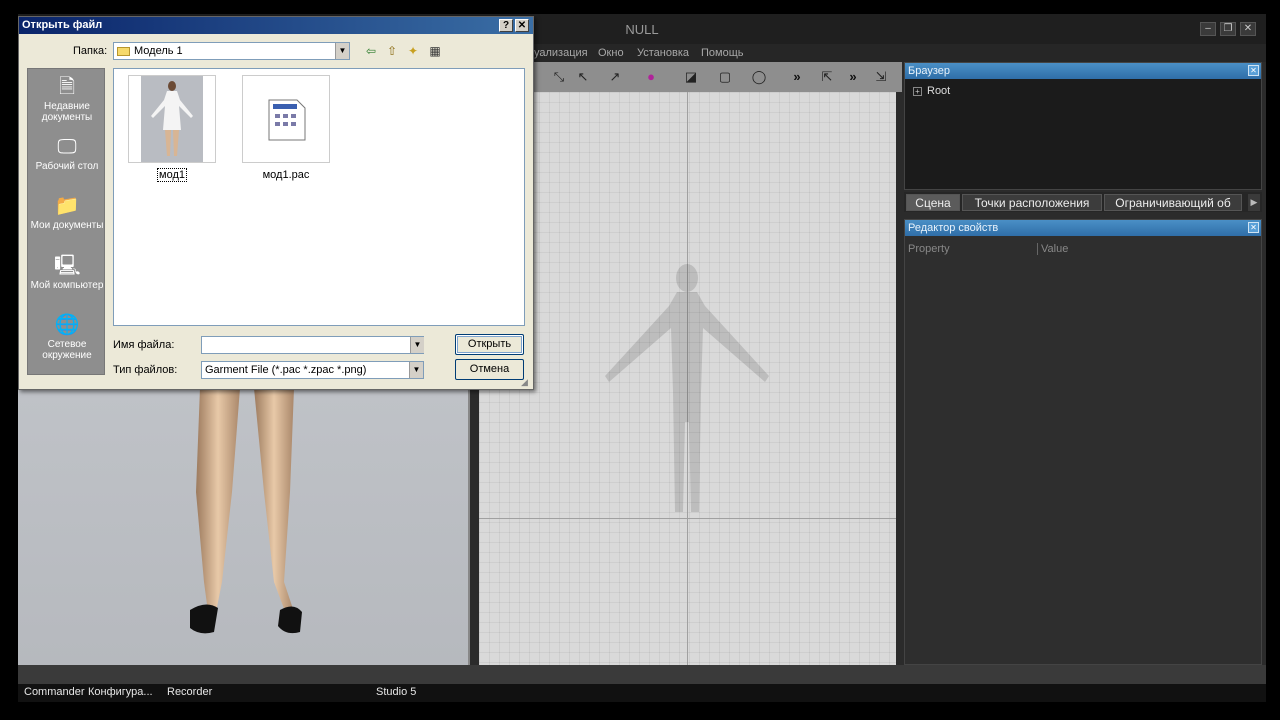  Describe the element at coordinates (413, 51) in the screenshot. I see `new-folder-icon: ✦` at that location.